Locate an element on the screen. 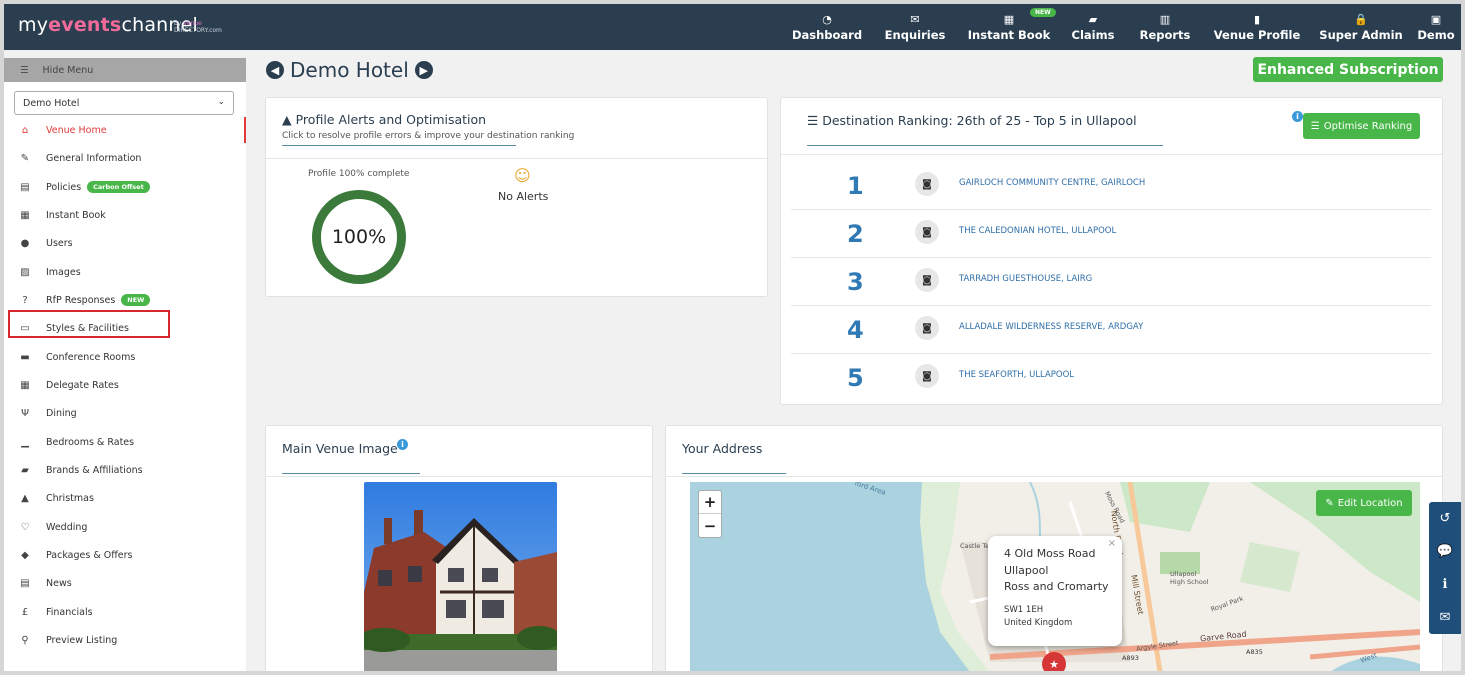 This screenshot has height=675, width=1465. sidebar-item-instant-book: ▦ Instant Book is located at coordinates (125, 215).